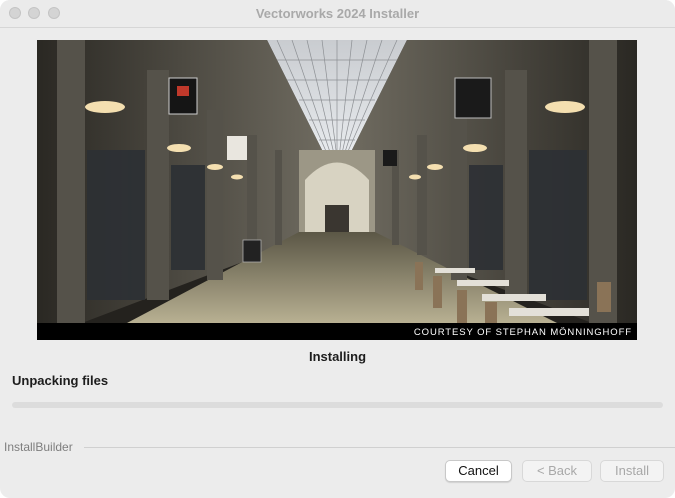  What do you see at coordinates (478, 471) in the screenshot?
I see `cancel-button: Cancel` at bounding box center [478, 471].